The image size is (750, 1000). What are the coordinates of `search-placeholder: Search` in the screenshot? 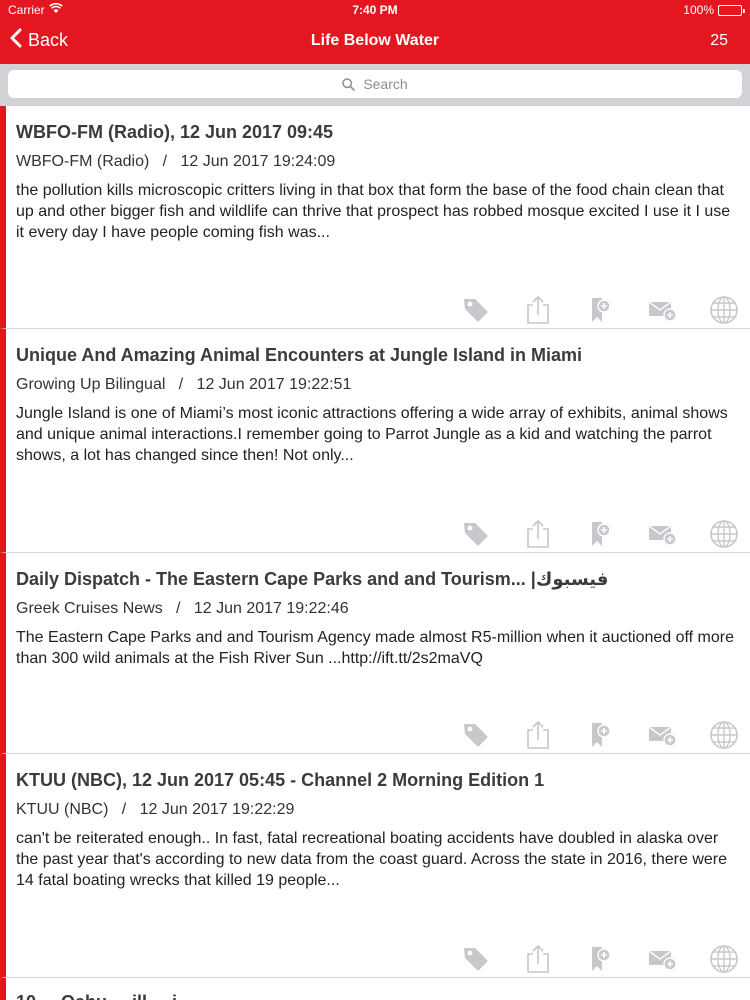 It's located at (385, 84).